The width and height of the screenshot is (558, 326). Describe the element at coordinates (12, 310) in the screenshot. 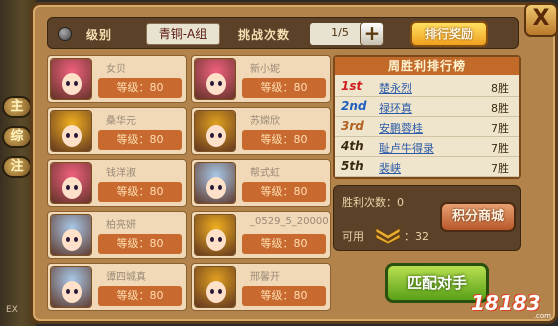

I see `side-ex-label: EX` at that location.